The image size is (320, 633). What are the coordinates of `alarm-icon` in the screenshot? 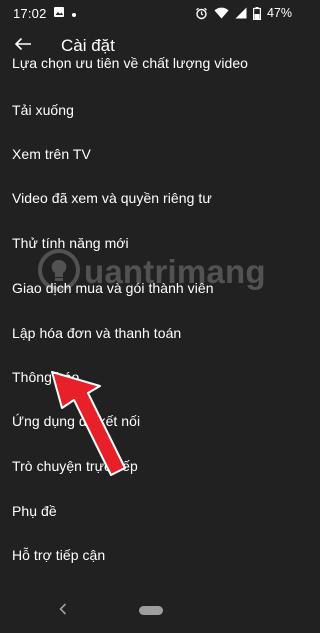 It's located at (201, 13).